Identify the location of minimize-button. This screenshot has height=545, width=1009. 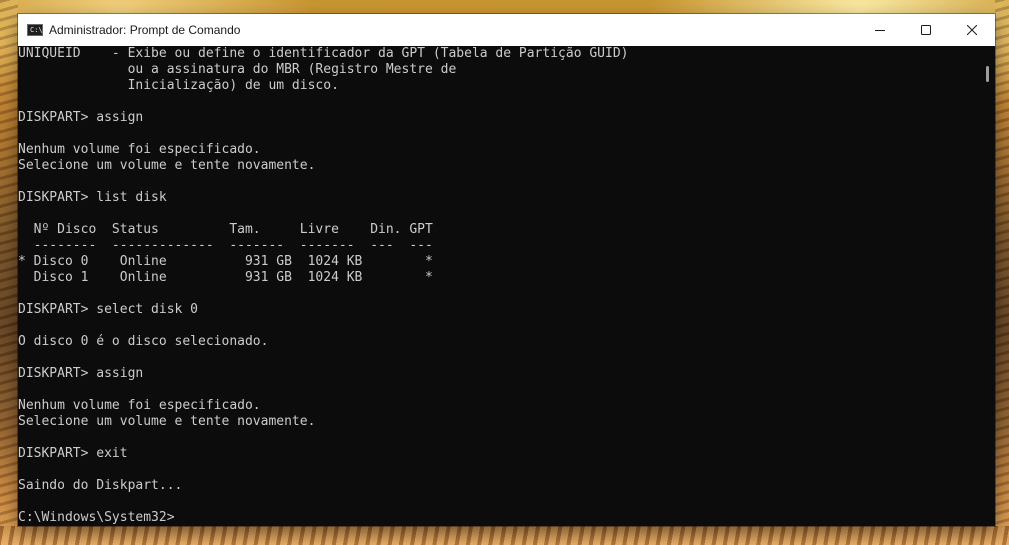
(880, 30).